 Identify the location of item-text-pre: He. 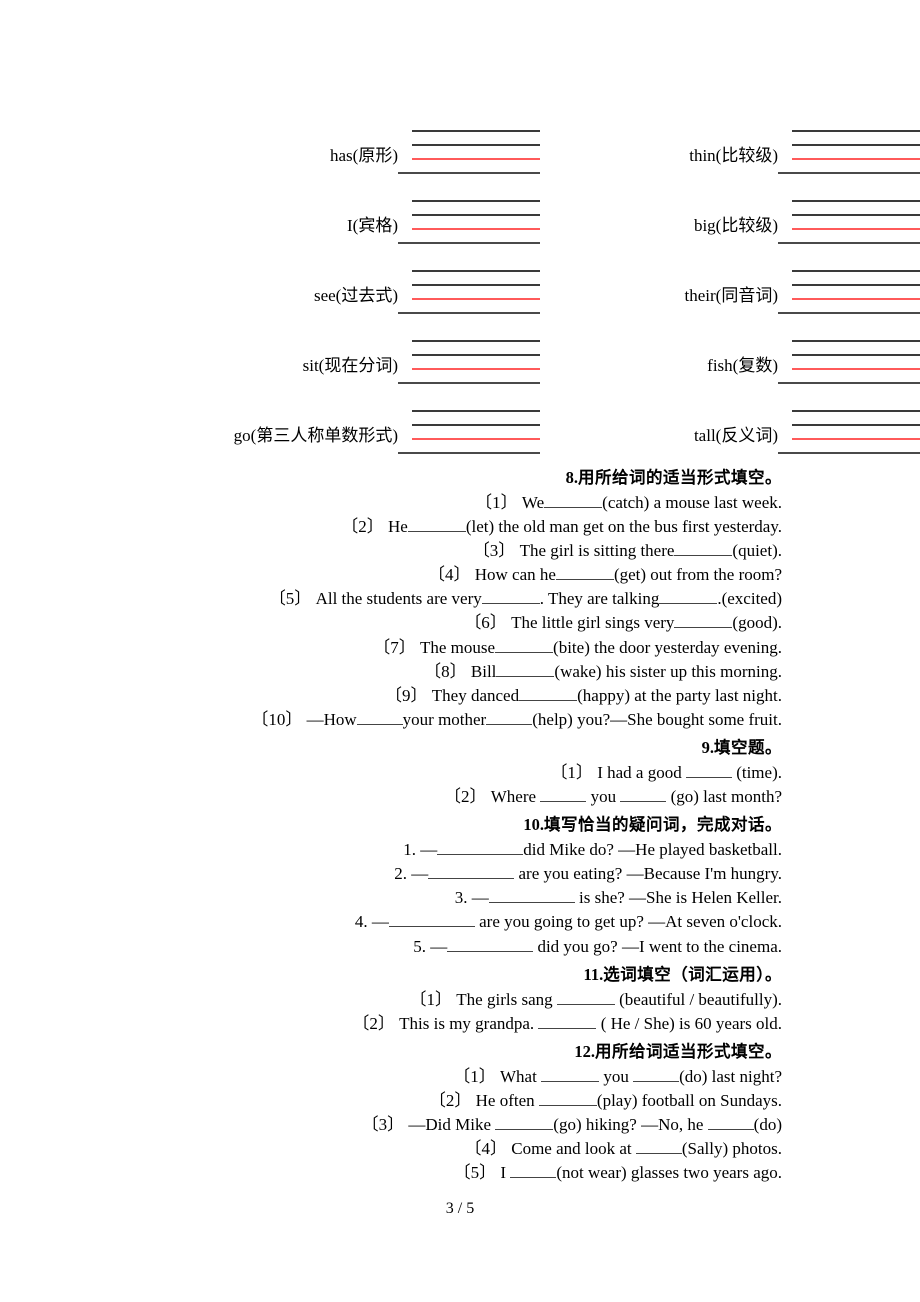
(398, 527).